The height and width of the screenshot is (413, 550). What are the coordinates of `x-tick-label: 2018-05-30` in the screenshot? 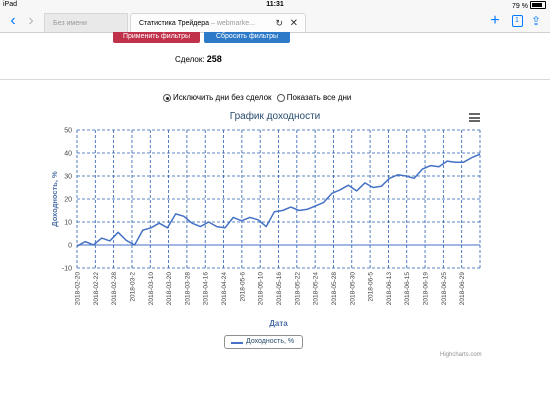 It's located at (352, 289).